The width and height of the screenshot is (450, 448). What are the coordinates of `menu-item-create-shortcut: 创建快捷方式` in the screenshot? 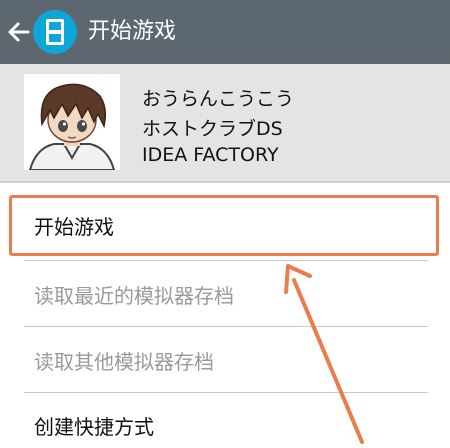 It's located at (225, 423).